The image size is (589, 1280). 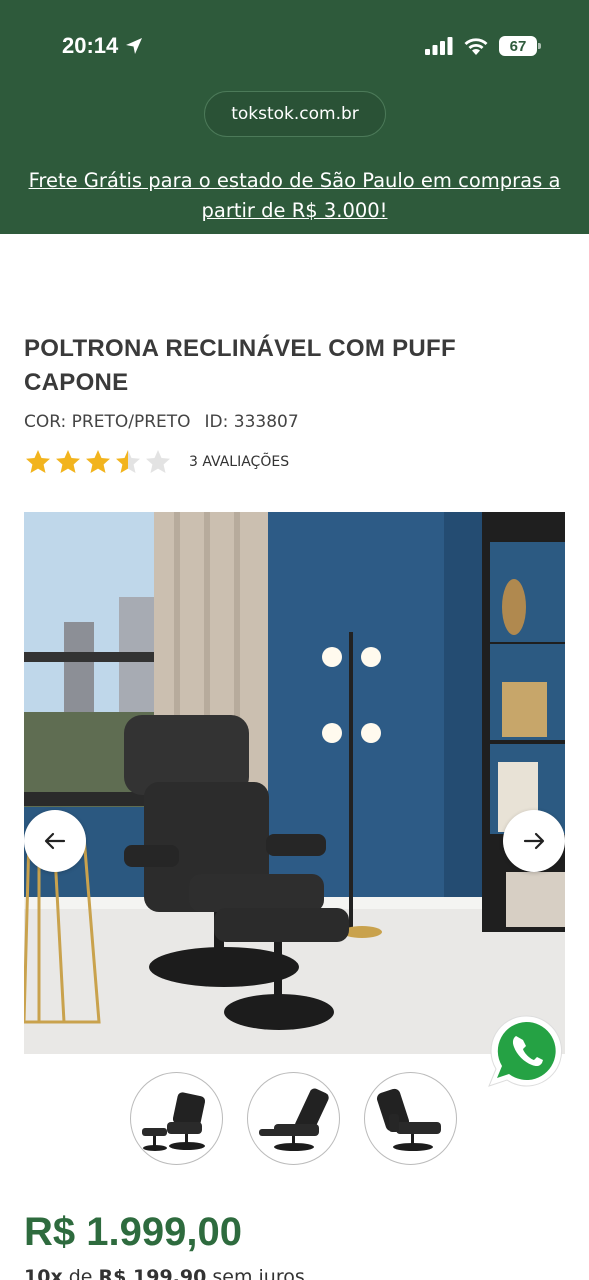 I want to click on battery-indicator: 67, so click(x=520, y=46).